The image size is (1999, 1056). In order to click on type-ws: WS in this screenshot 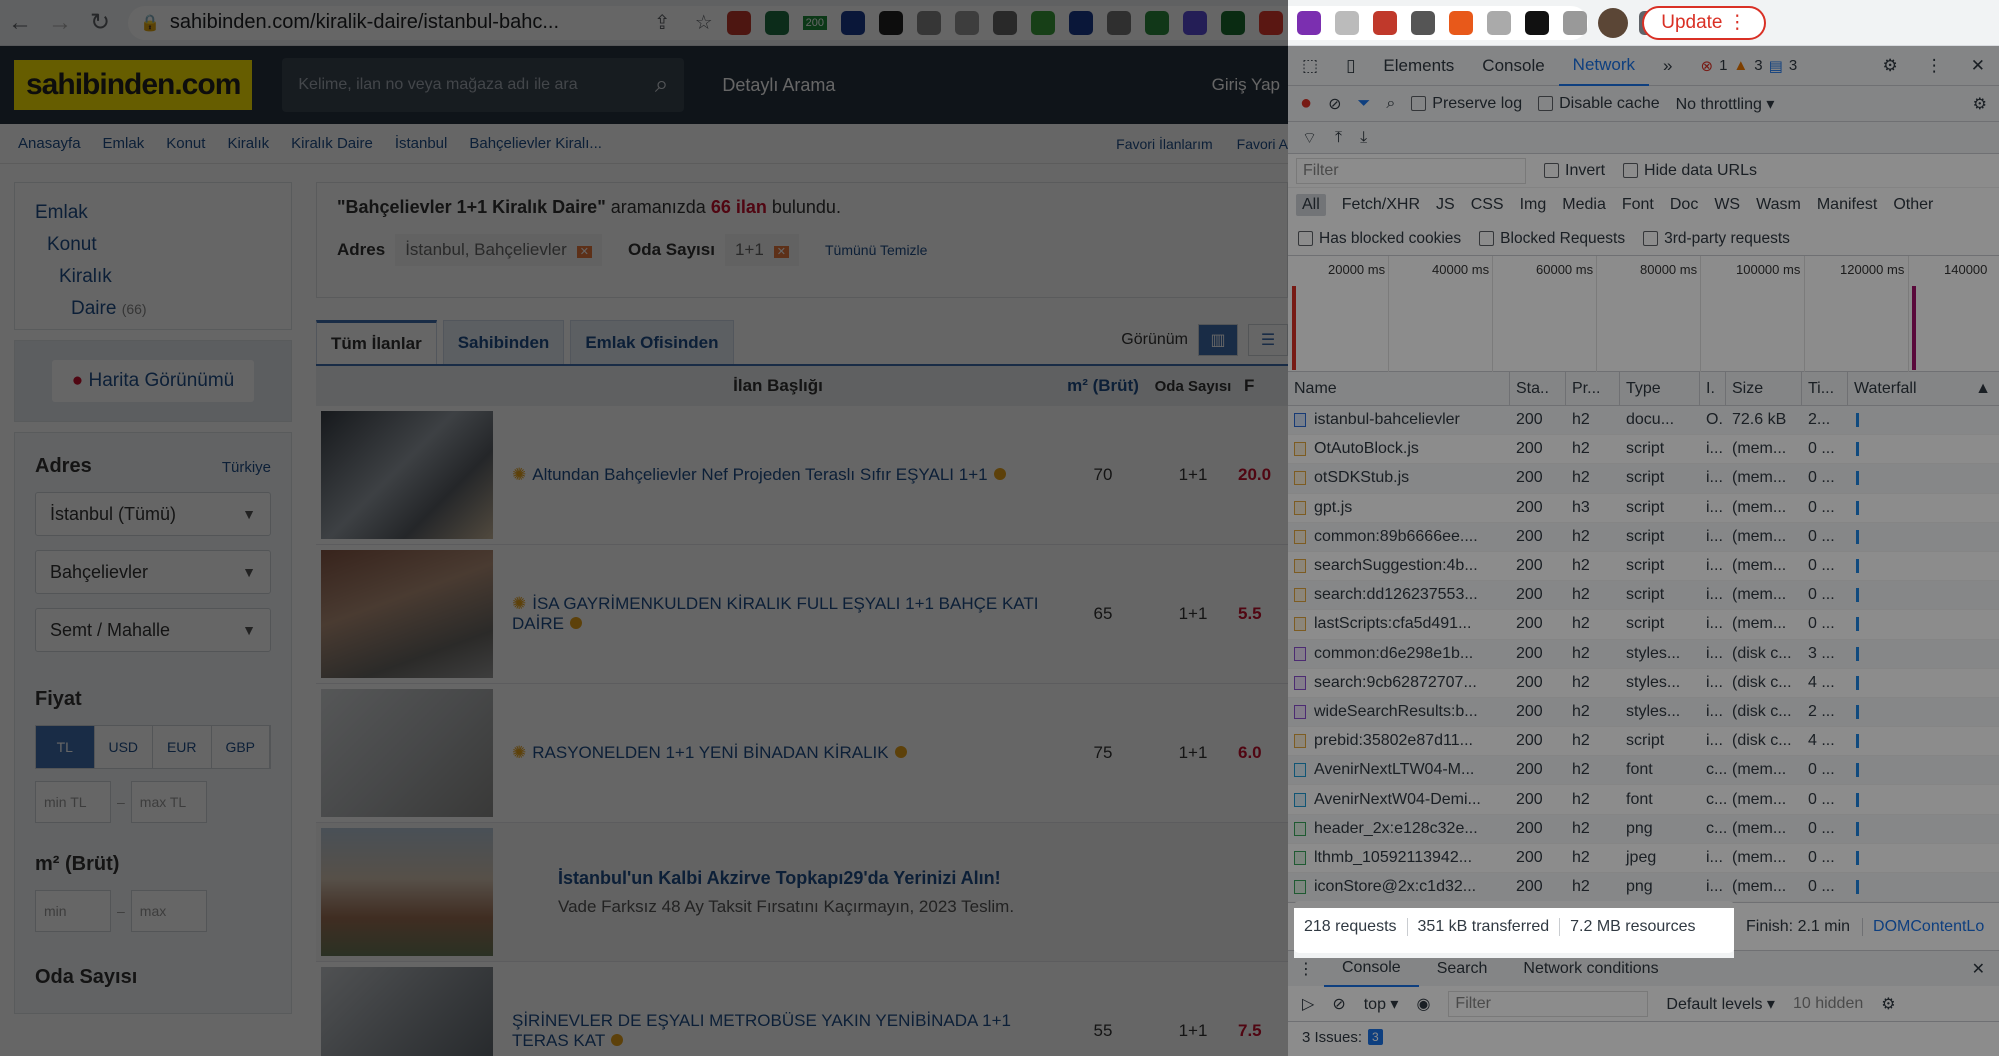, I will do `click(1727, 205)`.